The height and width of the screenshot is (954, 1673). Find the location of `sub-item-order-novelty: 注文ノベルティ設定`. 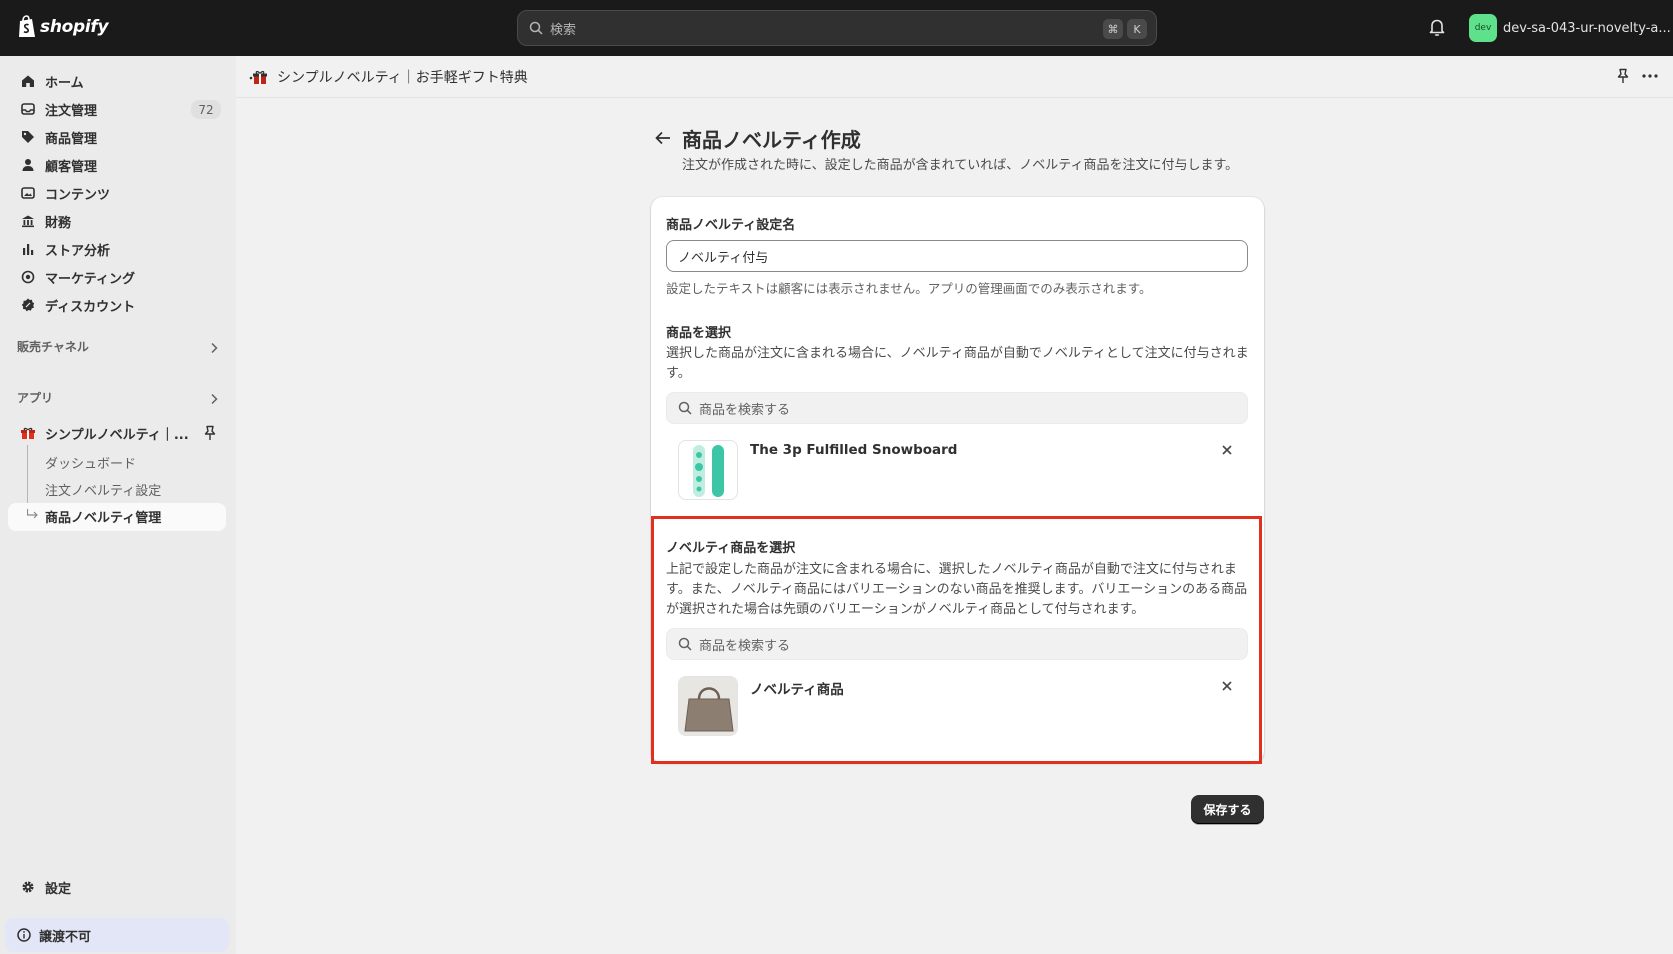

sub-item-order-novelty: 注文ノベルティ設定 is located at coordinates (103, 489).